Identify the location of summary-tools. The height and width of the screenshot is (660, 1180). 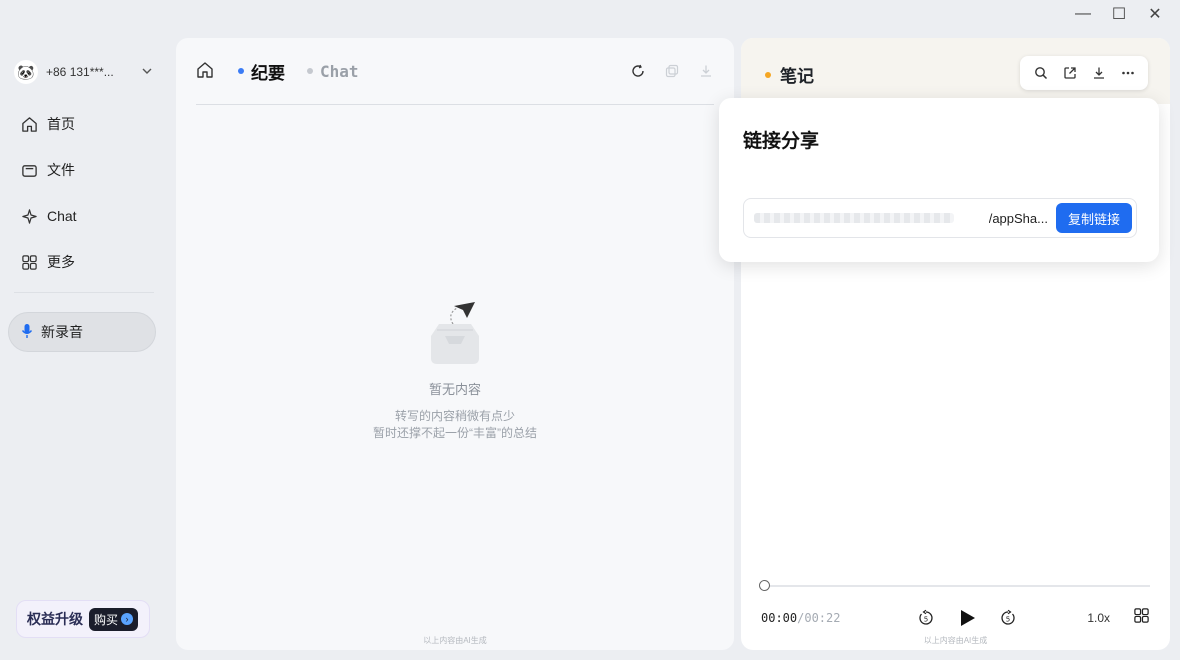
(672, 71).